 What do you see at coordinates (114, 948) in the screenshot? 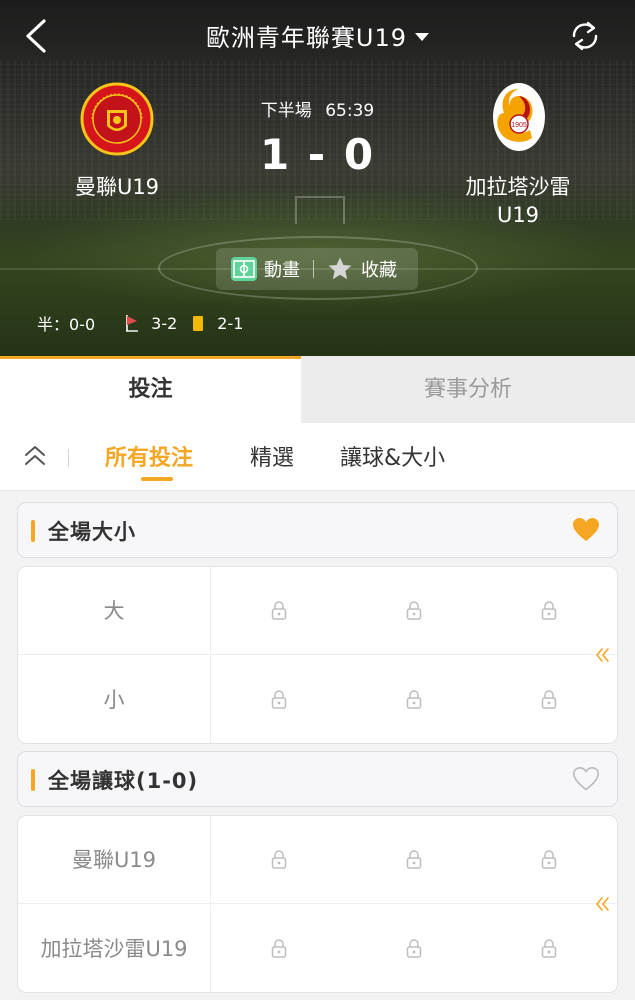
I see `selection-label: 加拉塔沙雷U19` at bounding box center [114, 948].